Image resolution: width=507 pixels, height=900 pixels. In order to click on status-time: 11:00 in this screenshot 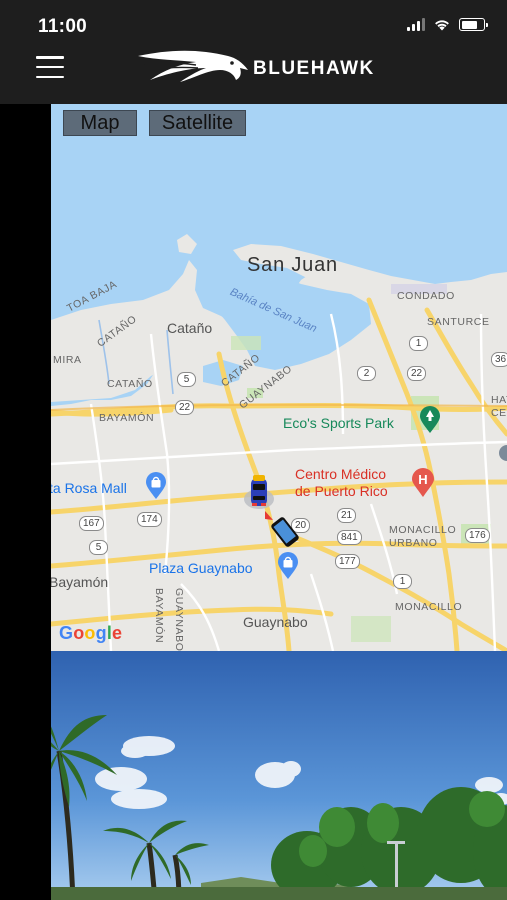, I will do `click(63, 26)`.